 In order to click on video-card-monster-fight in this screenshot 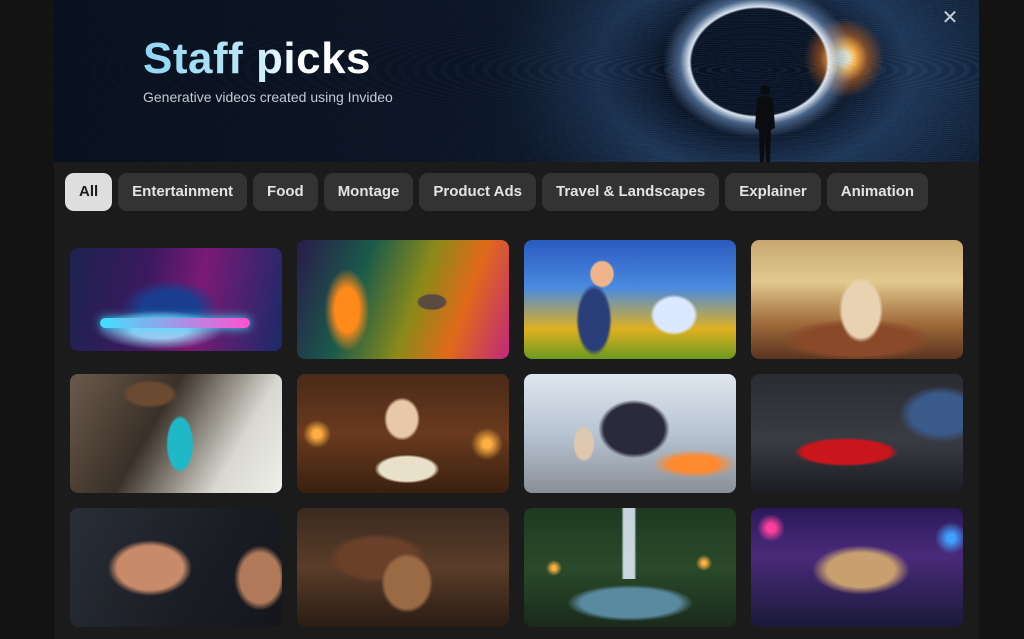, I will do `click(630, 433)`.